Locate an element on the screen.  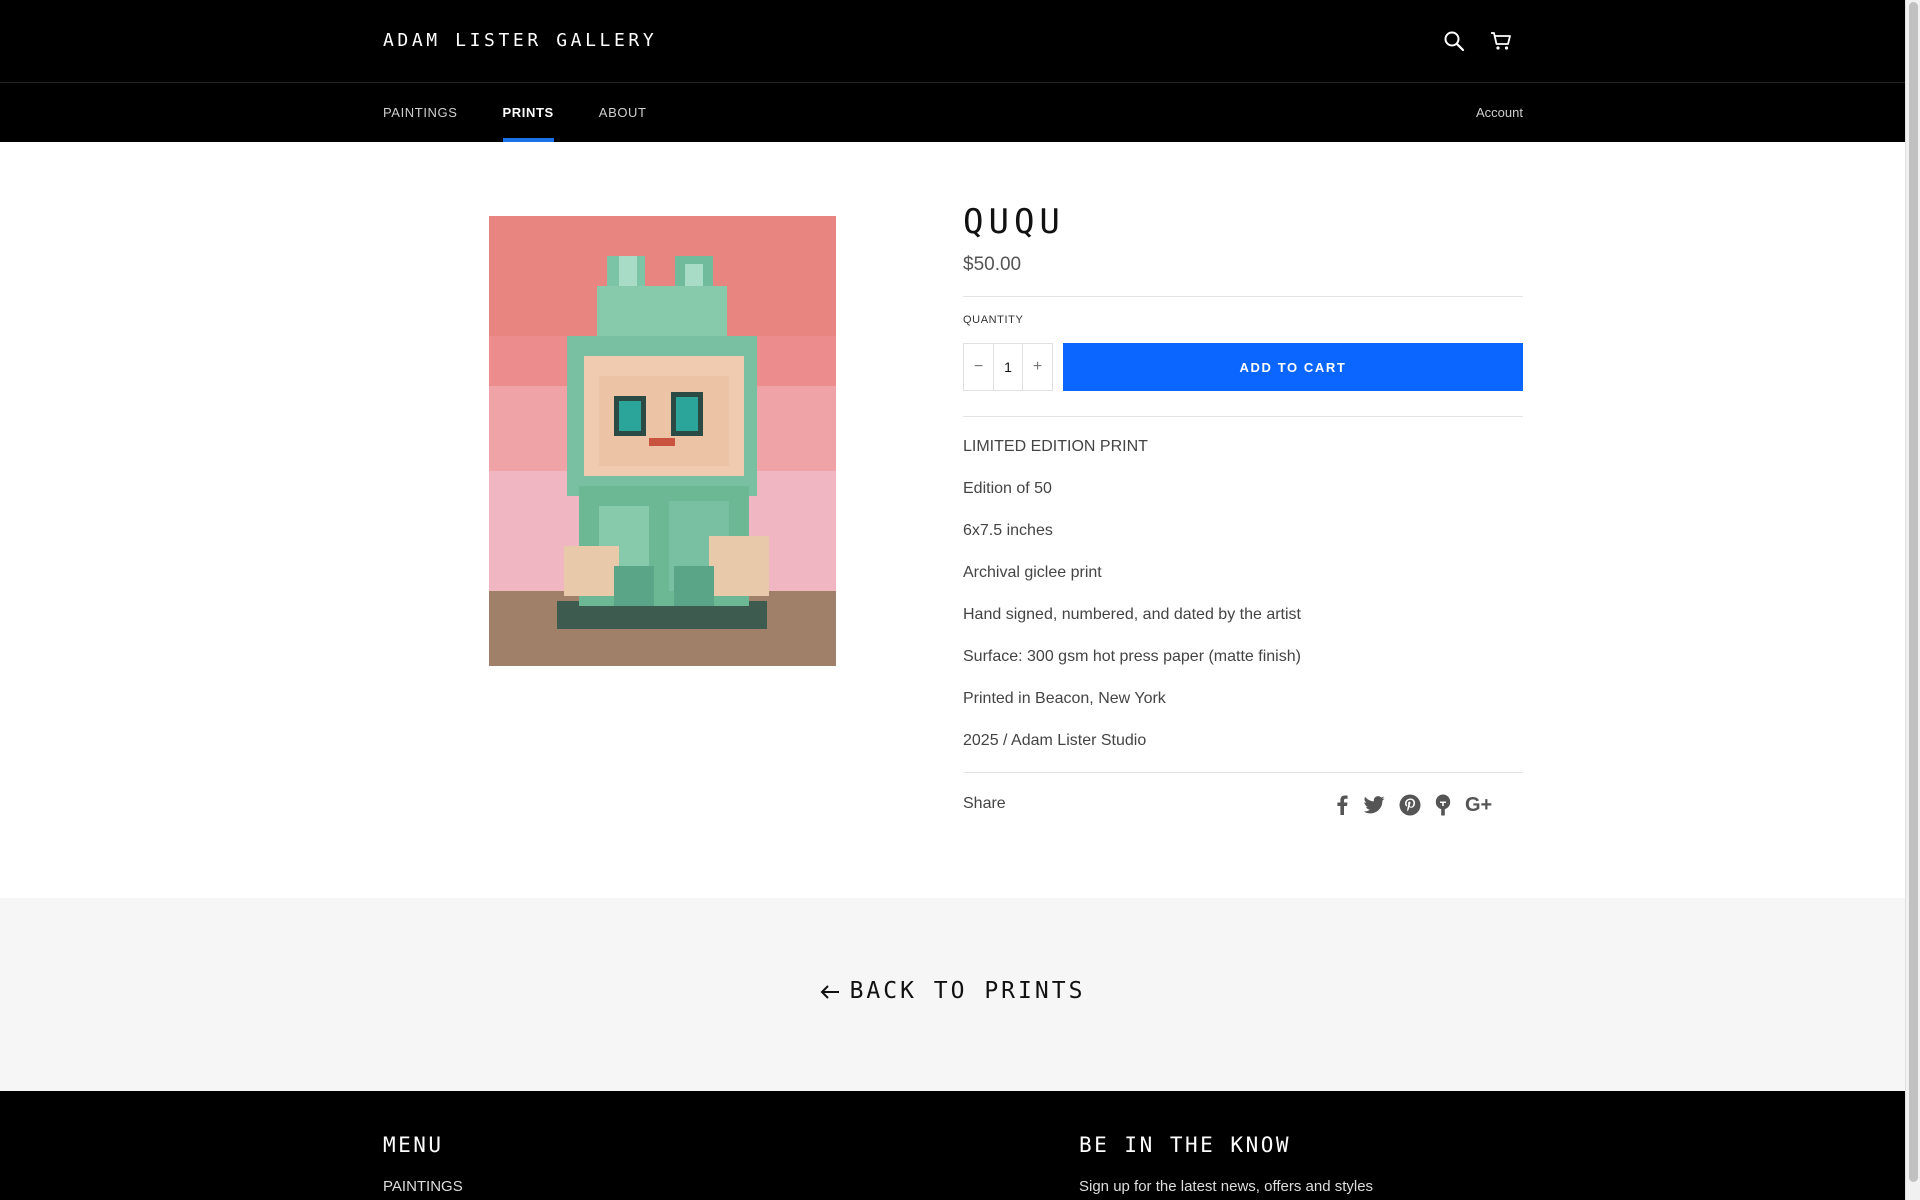
quantity-input: 1 is located at coordinates (1008, 367).